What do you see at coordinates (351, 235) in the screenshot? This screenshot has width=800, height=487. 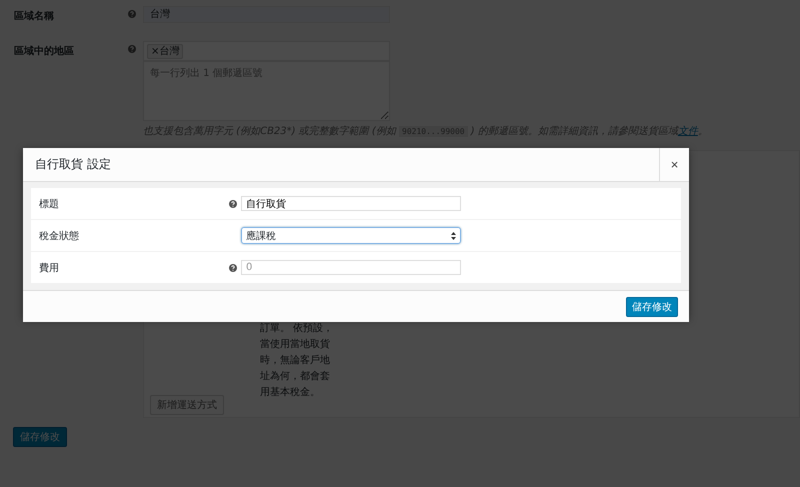 I see `tax-status-dropdown: 應課稅` at bounding box center [351, 235].